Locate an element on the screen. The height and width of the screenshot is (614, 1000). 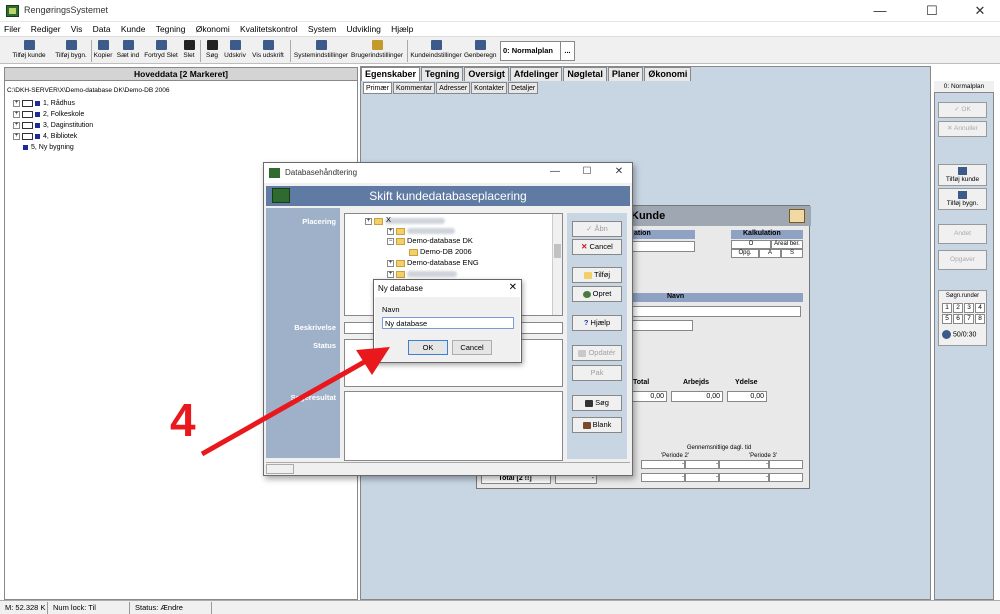
cancel-button: ✕ Cancel is located at coordinates (597, 247).